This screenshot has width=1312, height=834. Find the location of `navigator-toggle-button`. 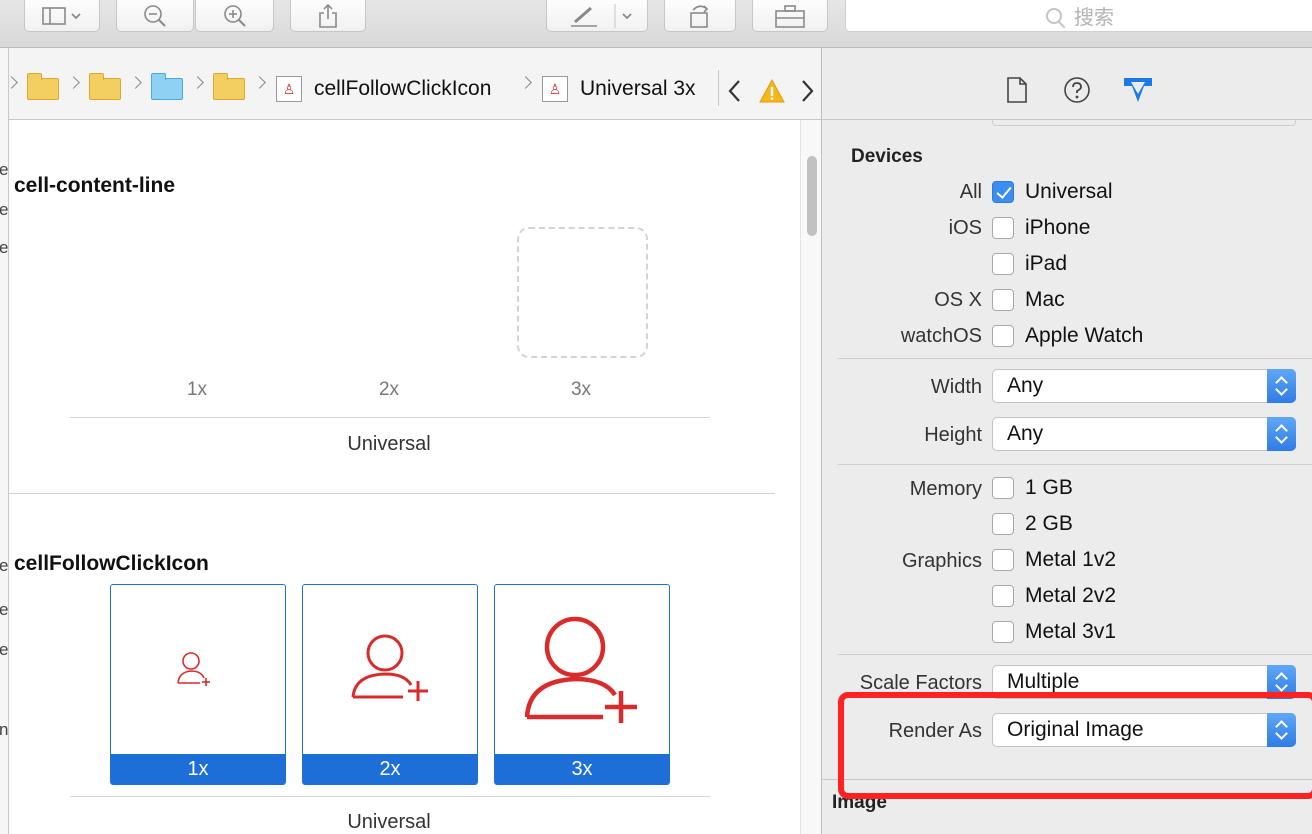

navigator-toggle-button is located at coordinates (62, 16).